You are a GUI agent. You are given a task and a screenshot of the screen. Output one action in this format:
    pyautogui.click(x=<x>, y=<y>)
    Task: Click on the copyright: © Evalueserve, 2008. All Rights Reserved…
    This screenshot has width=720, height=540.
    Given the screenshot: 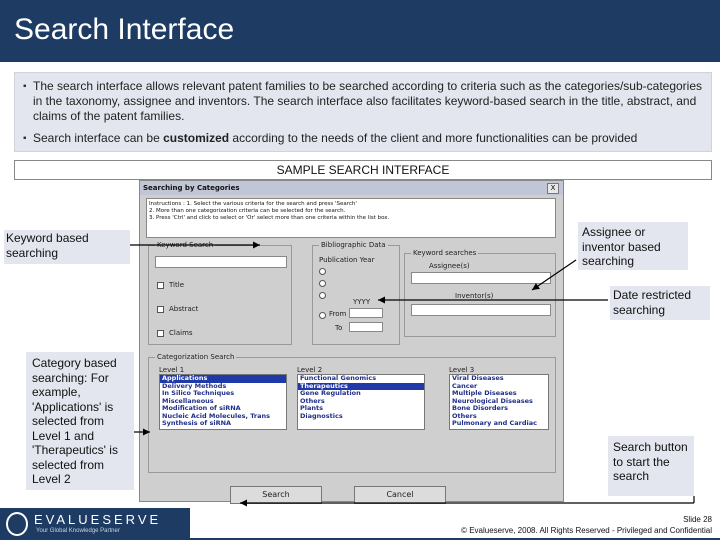 What is the action you would take?
    pyautogui.click(x=586, y=530)
    